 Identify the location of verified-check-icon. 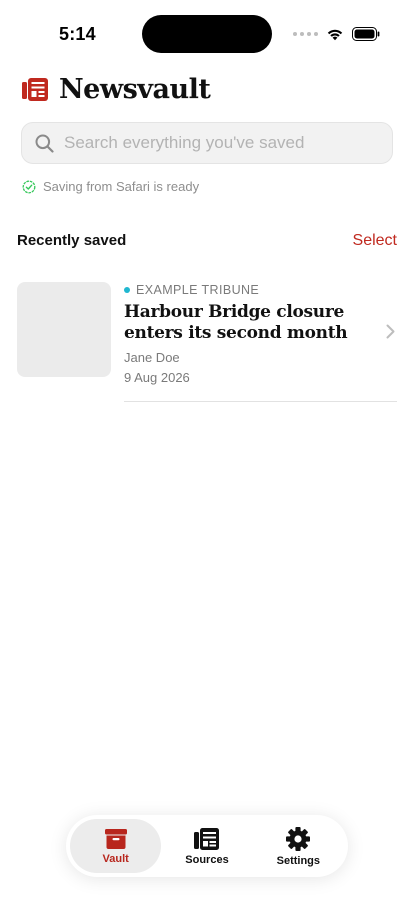
(29, 186).